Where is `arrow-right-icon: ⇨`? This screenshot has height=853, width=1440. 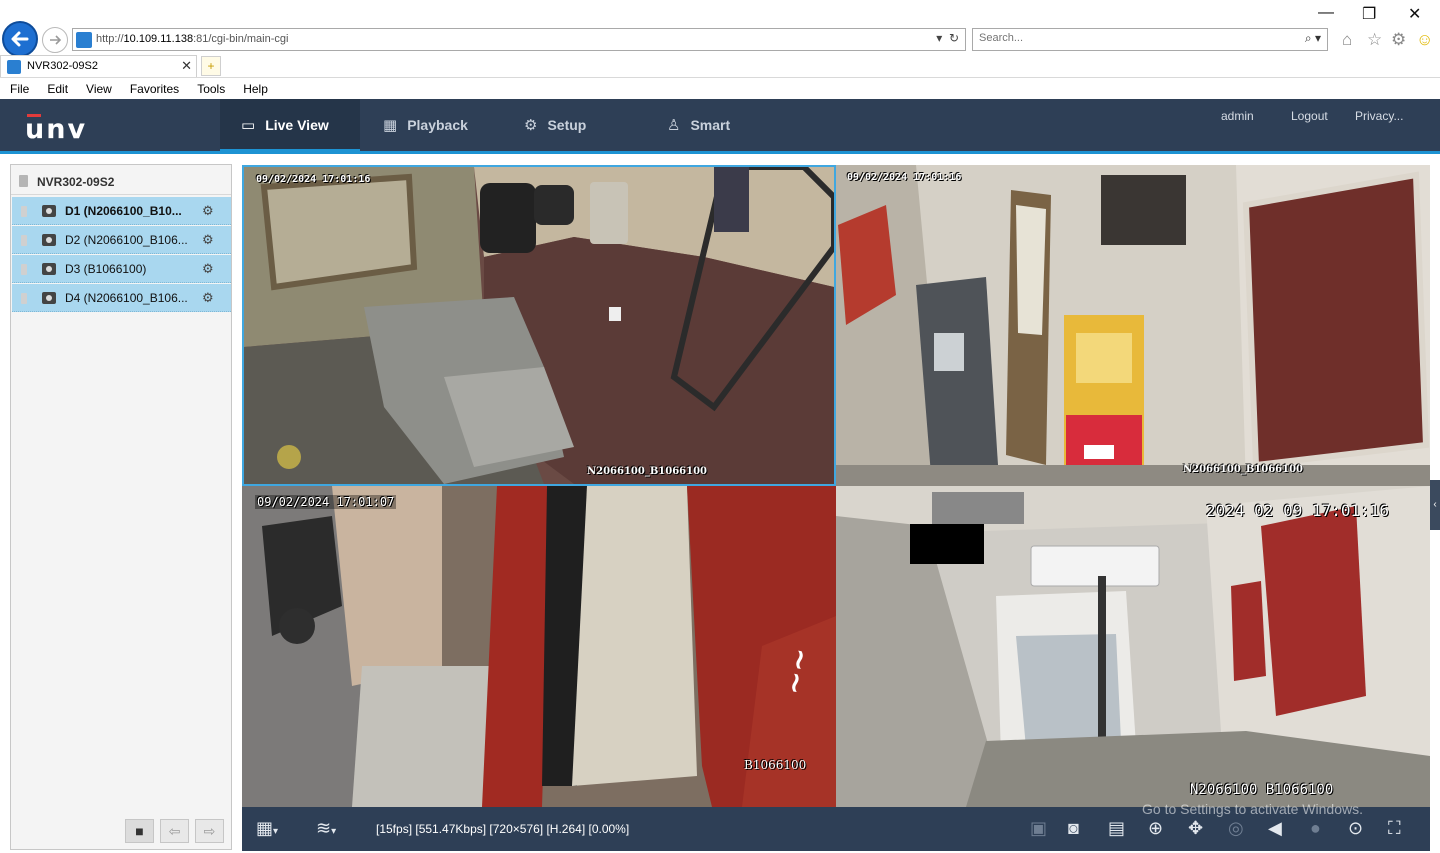 arrow-right-icon: ⇨ is located at coordinates (209, 830).